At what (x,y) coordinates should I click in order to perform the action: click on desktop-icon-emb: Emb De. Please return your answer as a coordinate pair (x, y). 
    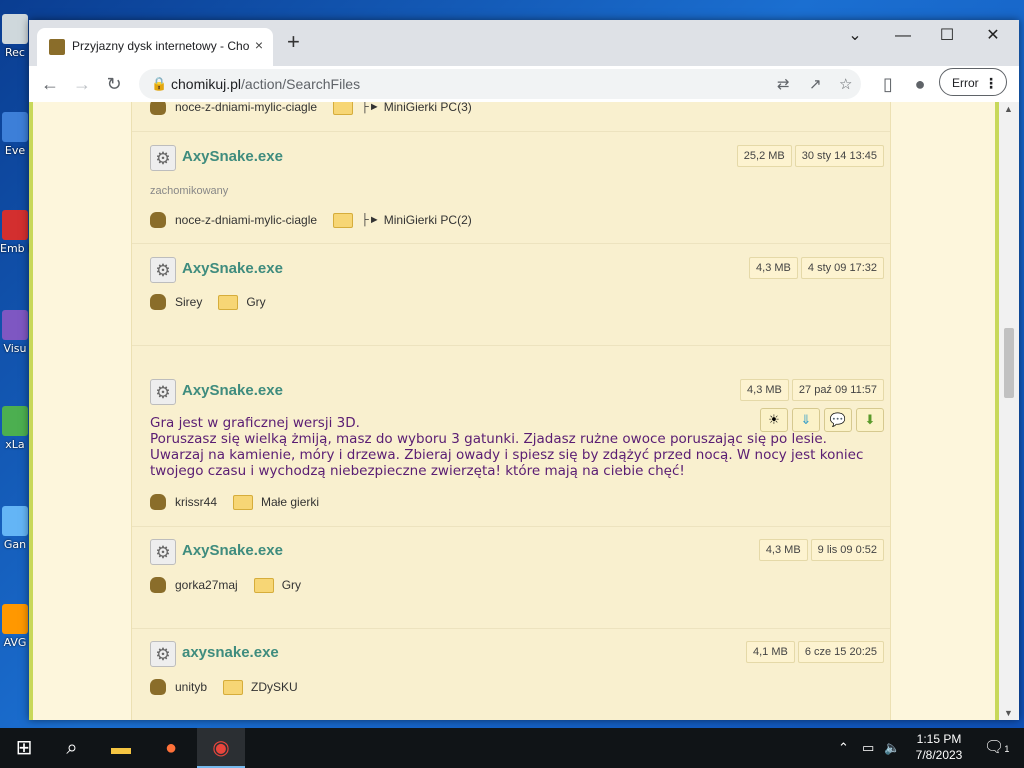
    Looking at the image, I should click on (21, 239).